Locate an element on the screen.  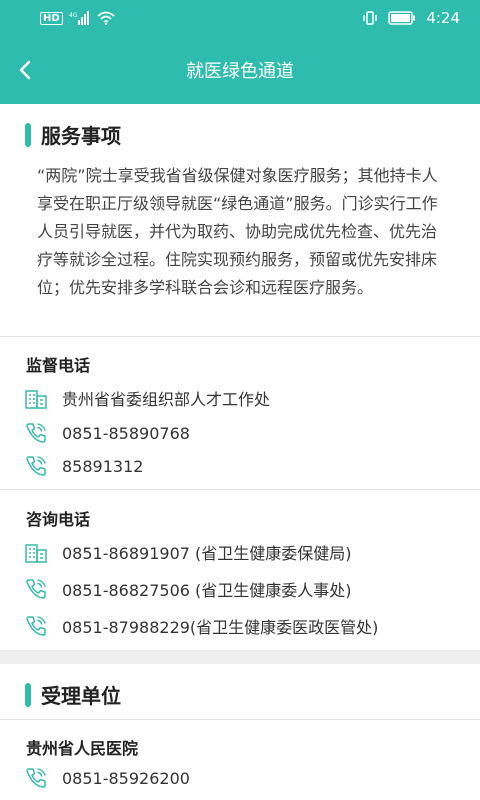
consult-row: 0851-87988229(省卫生健康委医政医管处) is located at coordinates (201, 626).